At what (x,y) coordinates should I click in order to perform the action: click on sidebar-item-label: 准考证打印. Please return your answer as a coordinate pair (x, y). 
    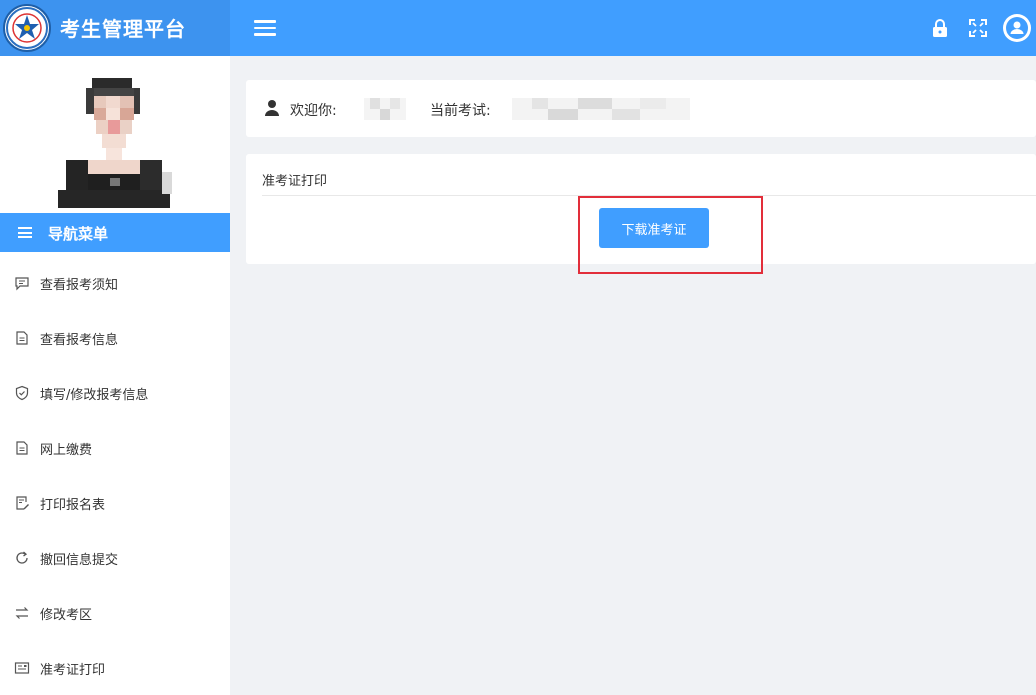
    Looking at the image, I should click on (73, 670).